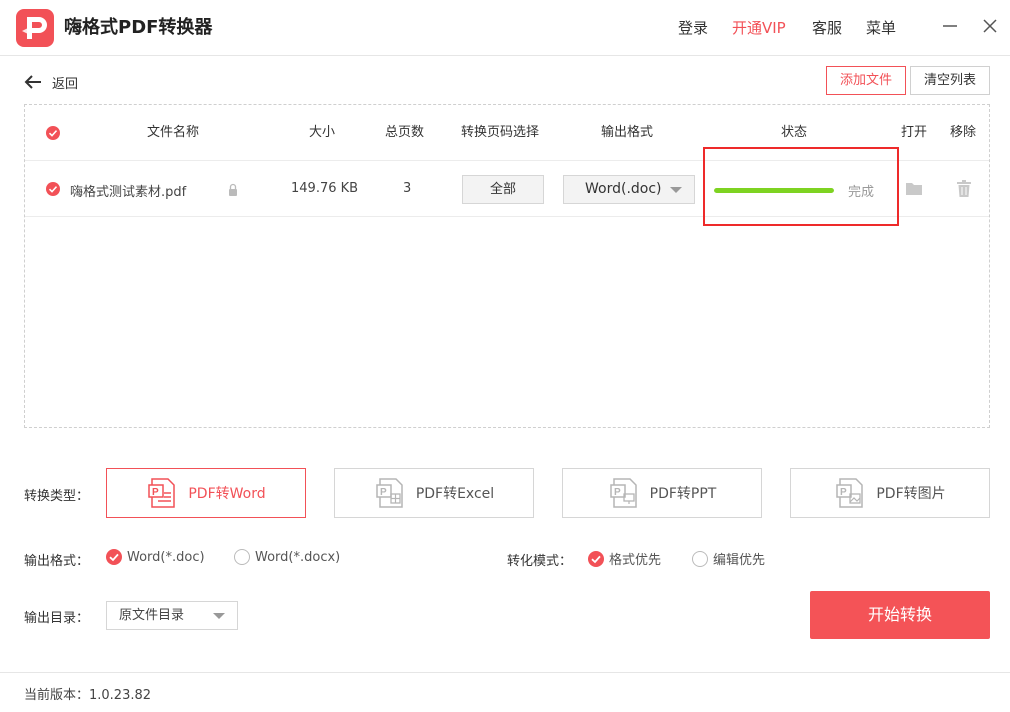 The image size is (1010, 712). Describe the element at coordinates (759, 28) in the screenshot. I see `vip-link: 开通VIP` at that location.